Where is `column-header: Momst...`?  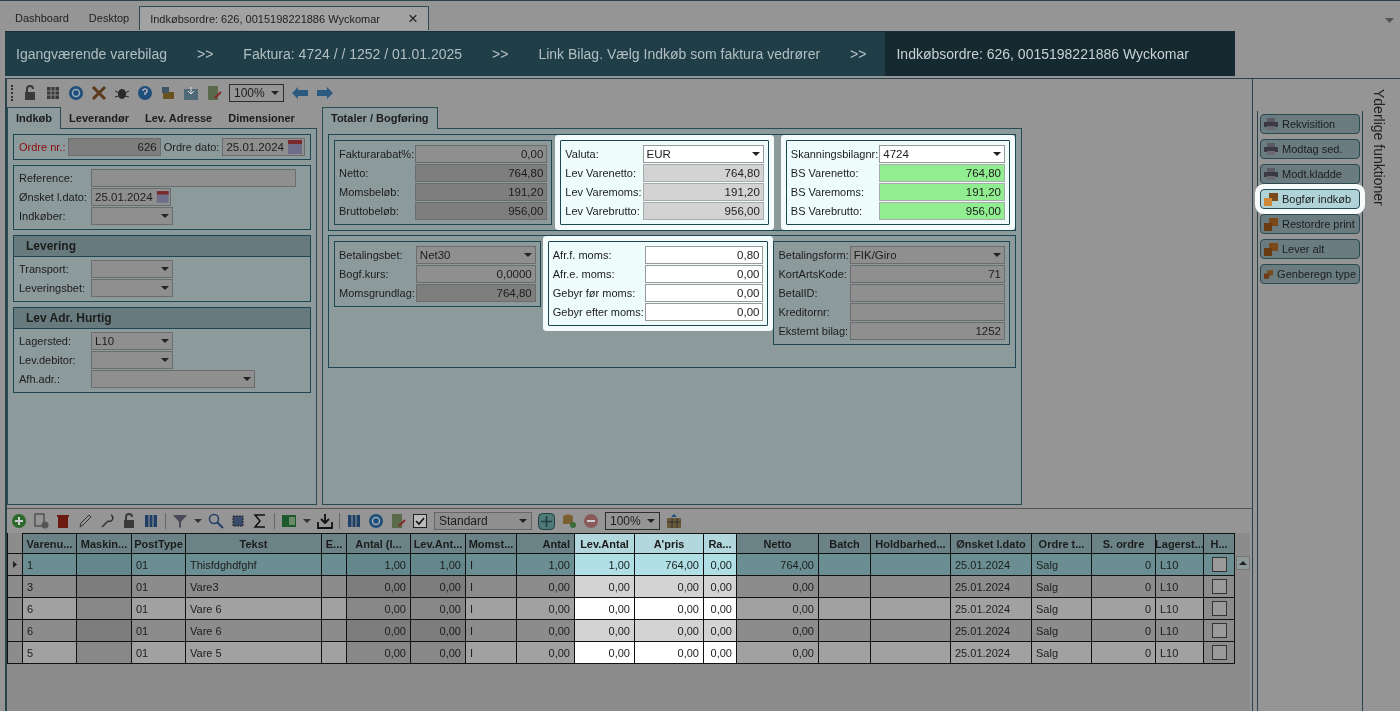
column-header: Momst... is located at coordinates (491, 543).